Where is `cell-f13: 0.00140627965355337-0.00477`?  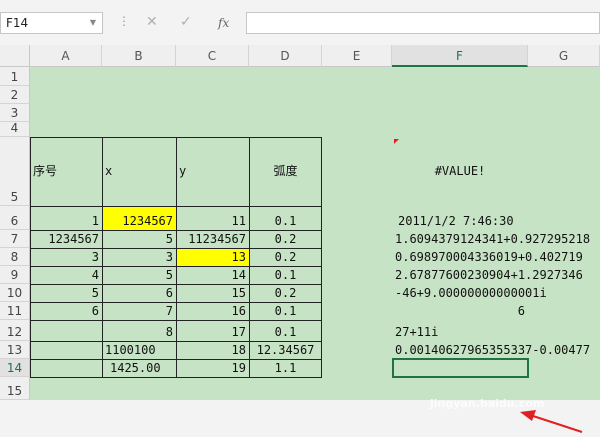 cell-f13: 0.00140627965355337-0.00477 is located at coordinates (496, 350).